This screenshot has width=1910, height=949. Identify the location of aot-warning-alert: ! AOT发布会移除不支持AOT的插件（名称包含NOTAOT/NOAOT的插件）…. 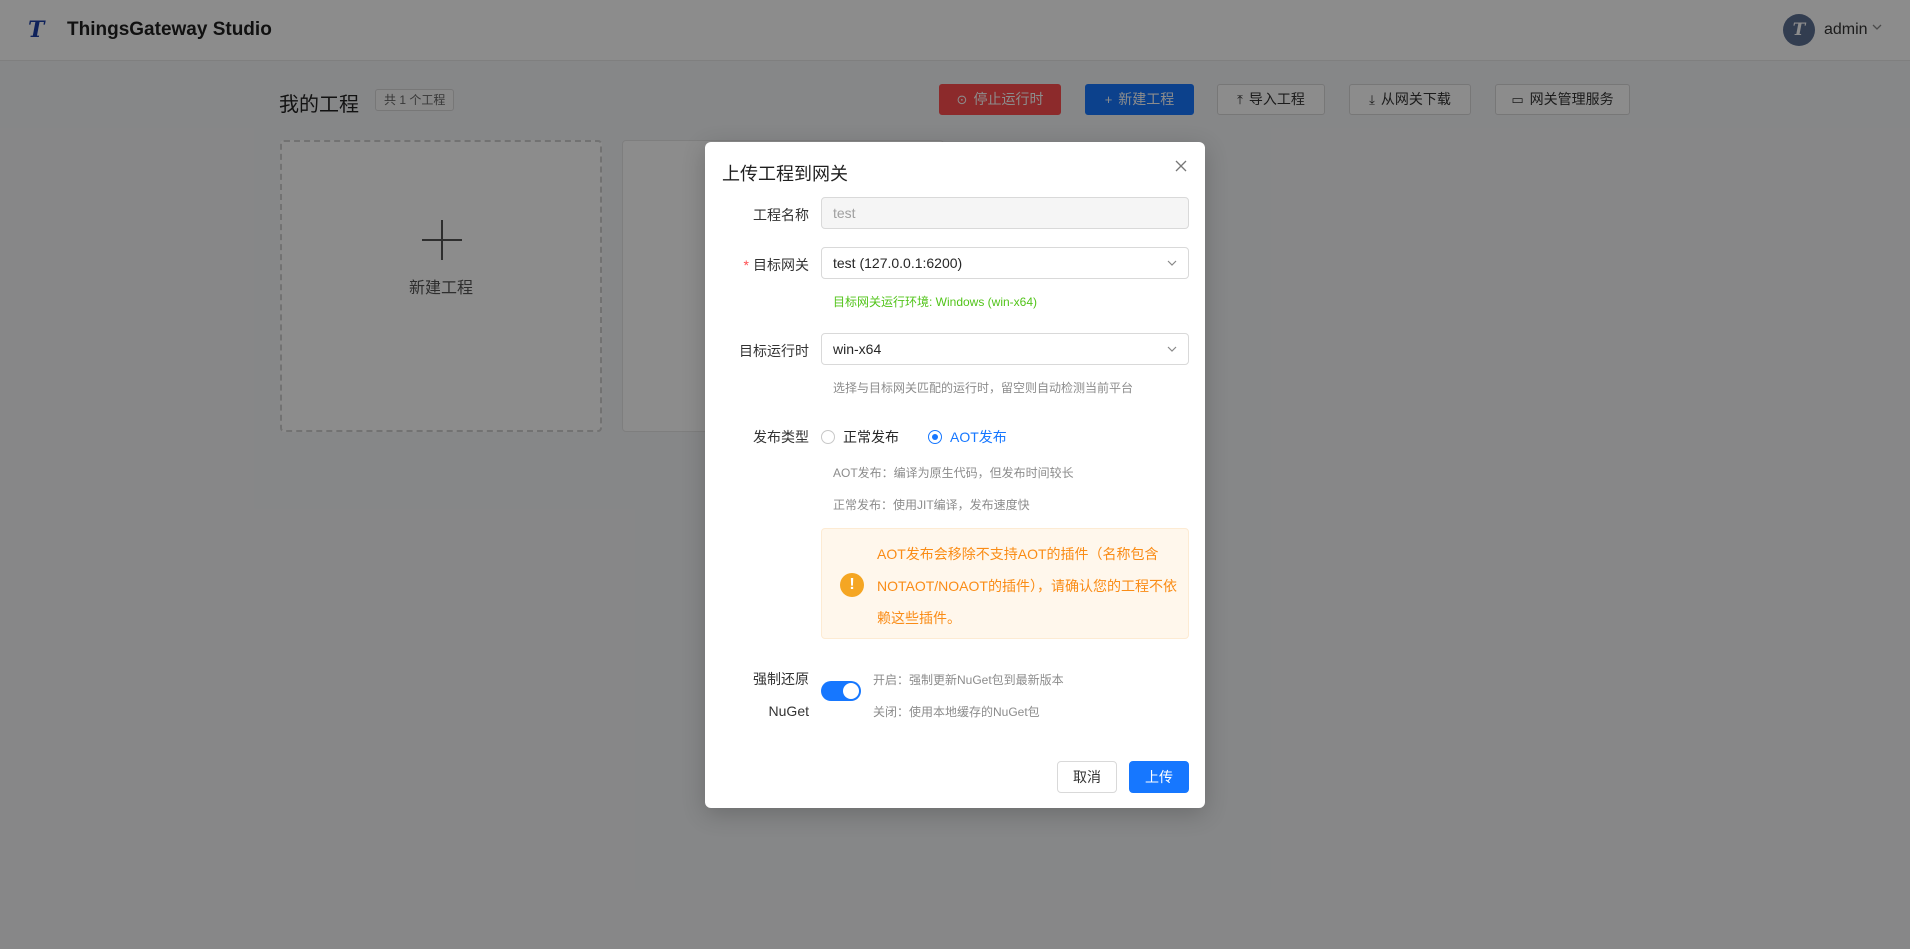
(1005, 583).